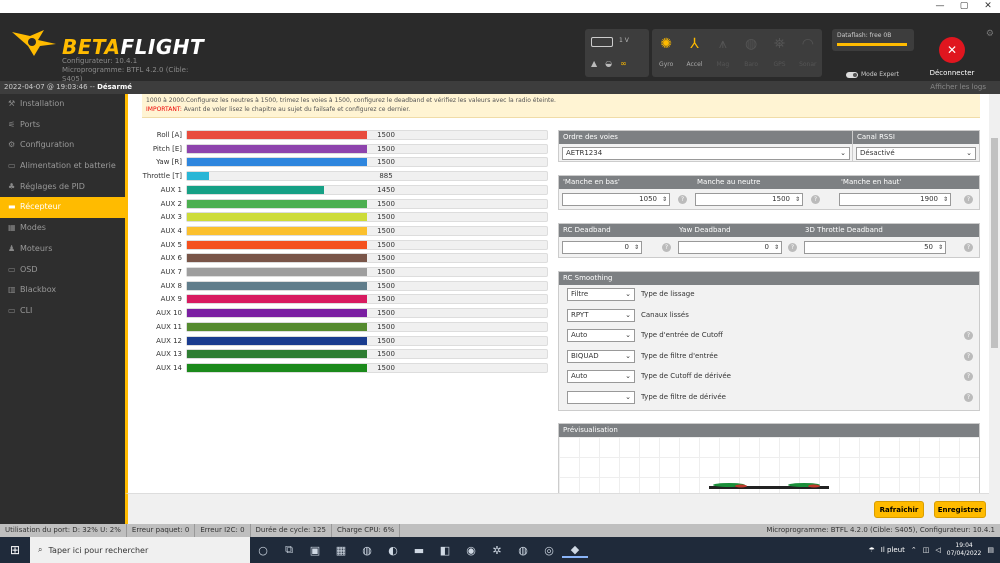  Describe the element at coordinates (916, 137) in the screenshot. I see `rssi-header: Canal RSSI` at that location.